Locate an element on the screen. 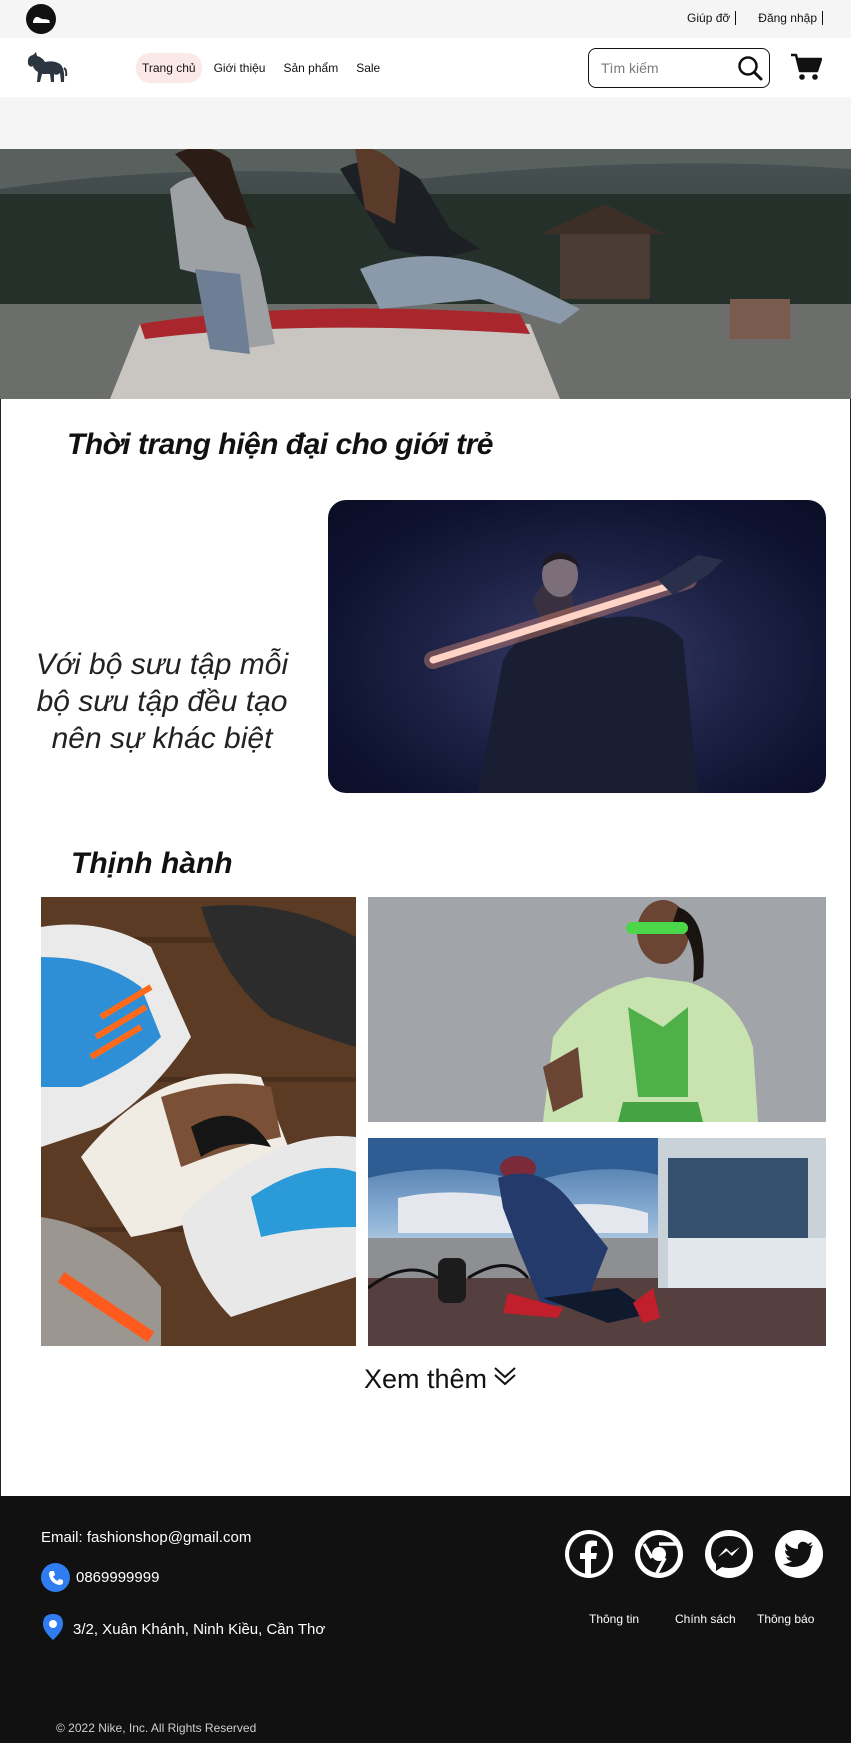 This screenshot has height=1743, width=851. footer-link-info: Thông tin is located at coordinates (614, 1619).